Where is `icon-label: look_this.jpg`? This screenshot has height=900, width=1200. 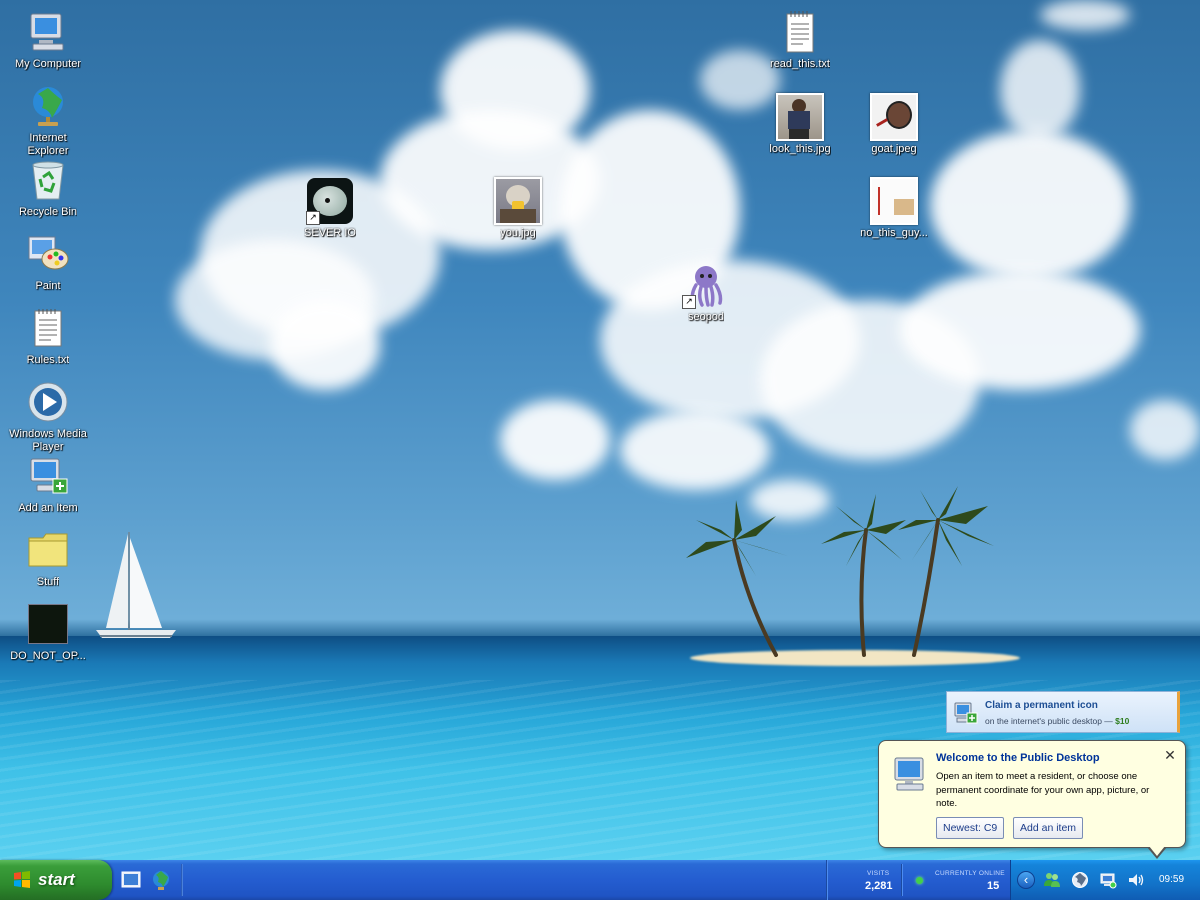 icon-label: look_this.jpg is located at coordinates (800, 149).